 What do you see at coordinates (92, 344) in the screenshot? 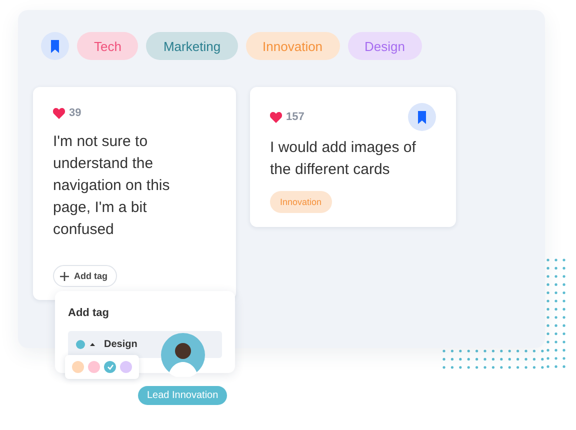
I see `caret-icon` at bounding box center [92, 344].